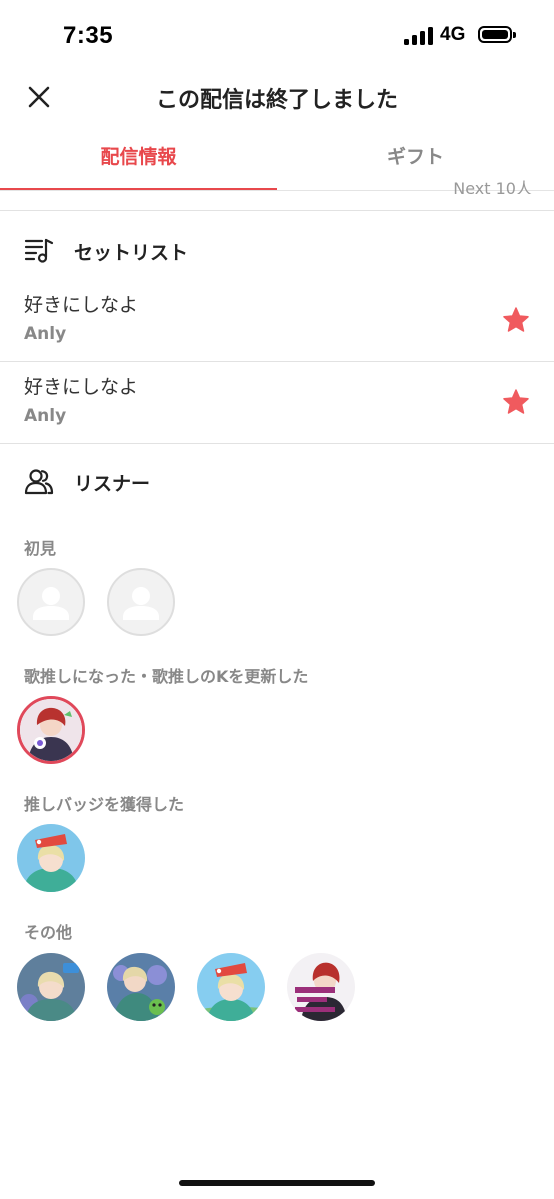 The height and width of the screenshot is (1199, 554). I want to click on signal-icon, so click(419, 36).